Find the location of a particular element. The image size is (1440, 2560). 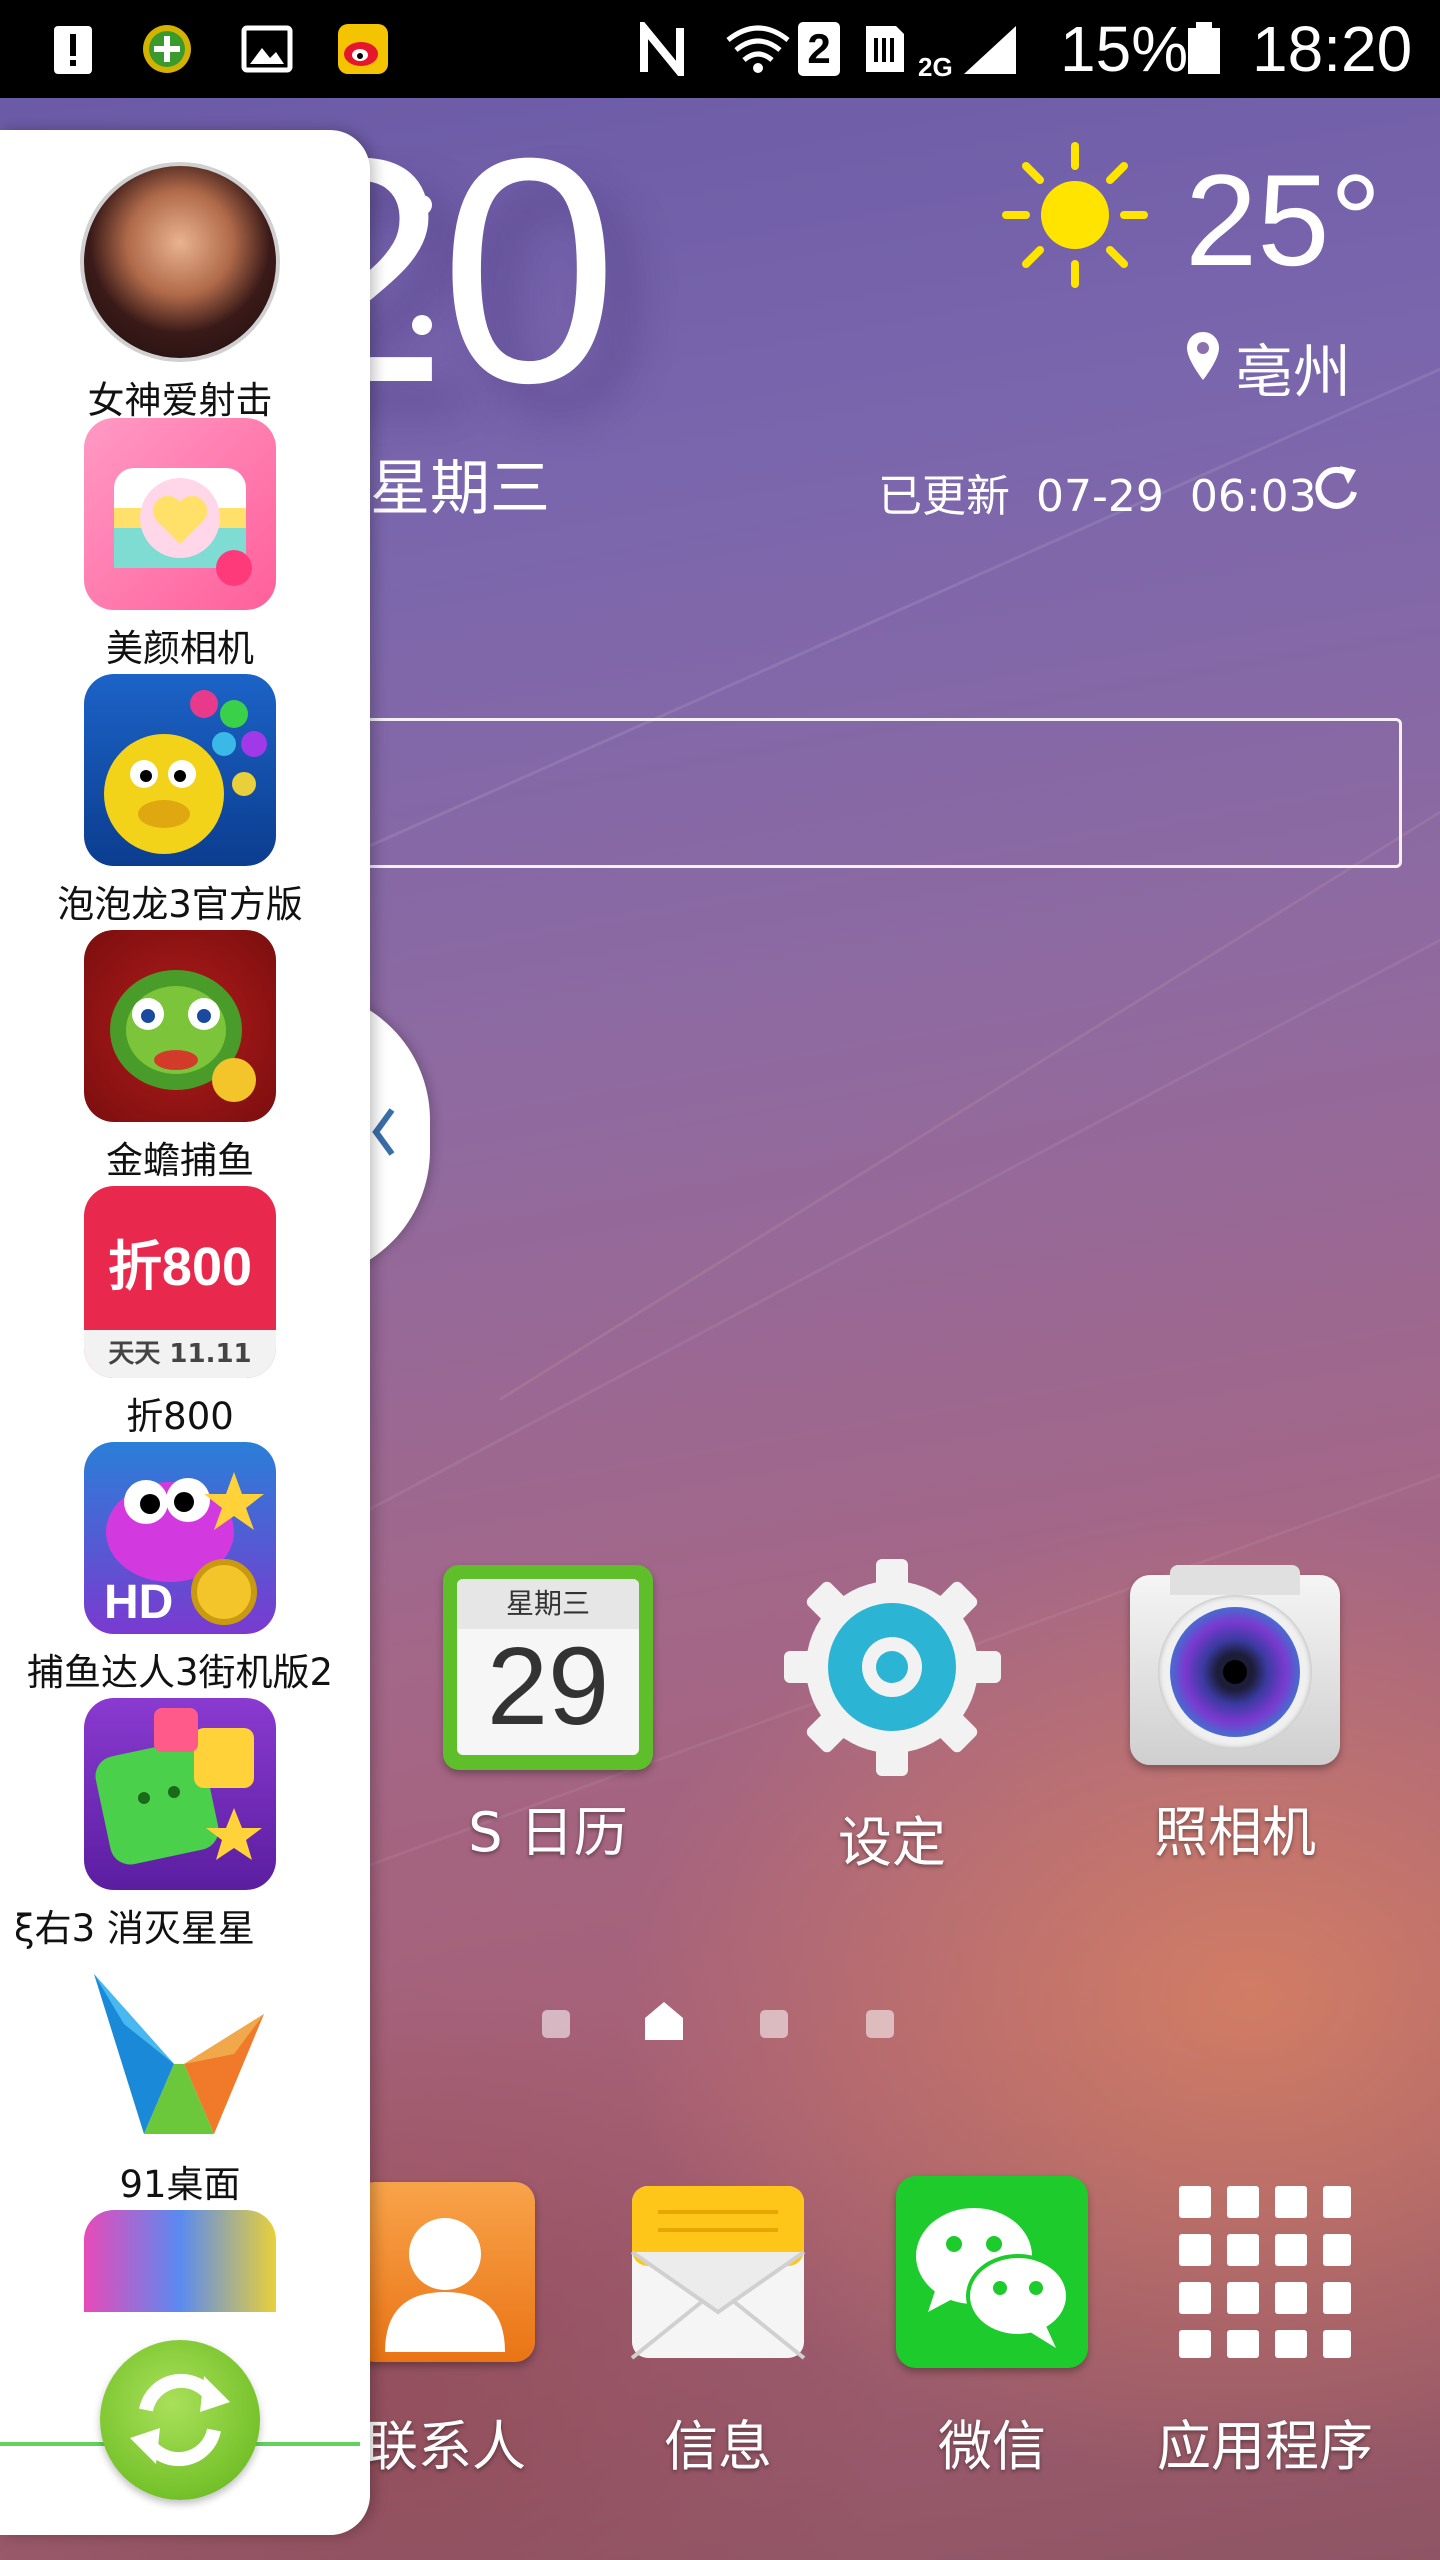

calendar-weekday: 星期三 is located at coordinates (548, 1604).